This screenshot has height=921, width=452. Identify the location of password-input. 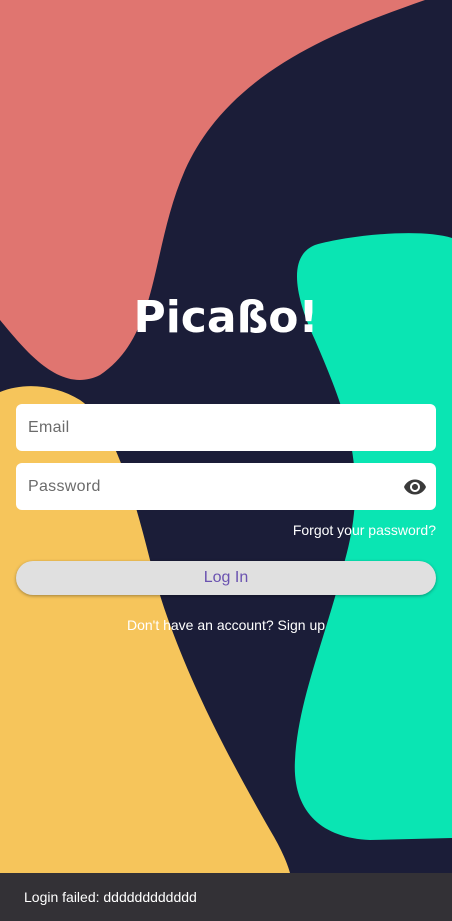
(215, 486).